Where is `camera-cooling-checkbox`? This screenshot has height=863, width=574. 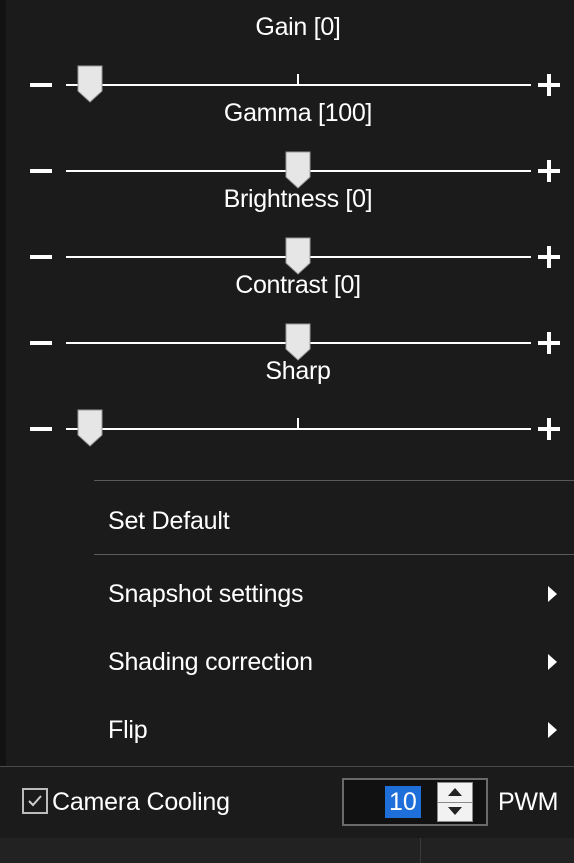
camera-cooling-checkbox is located at coordinates (35, 801).